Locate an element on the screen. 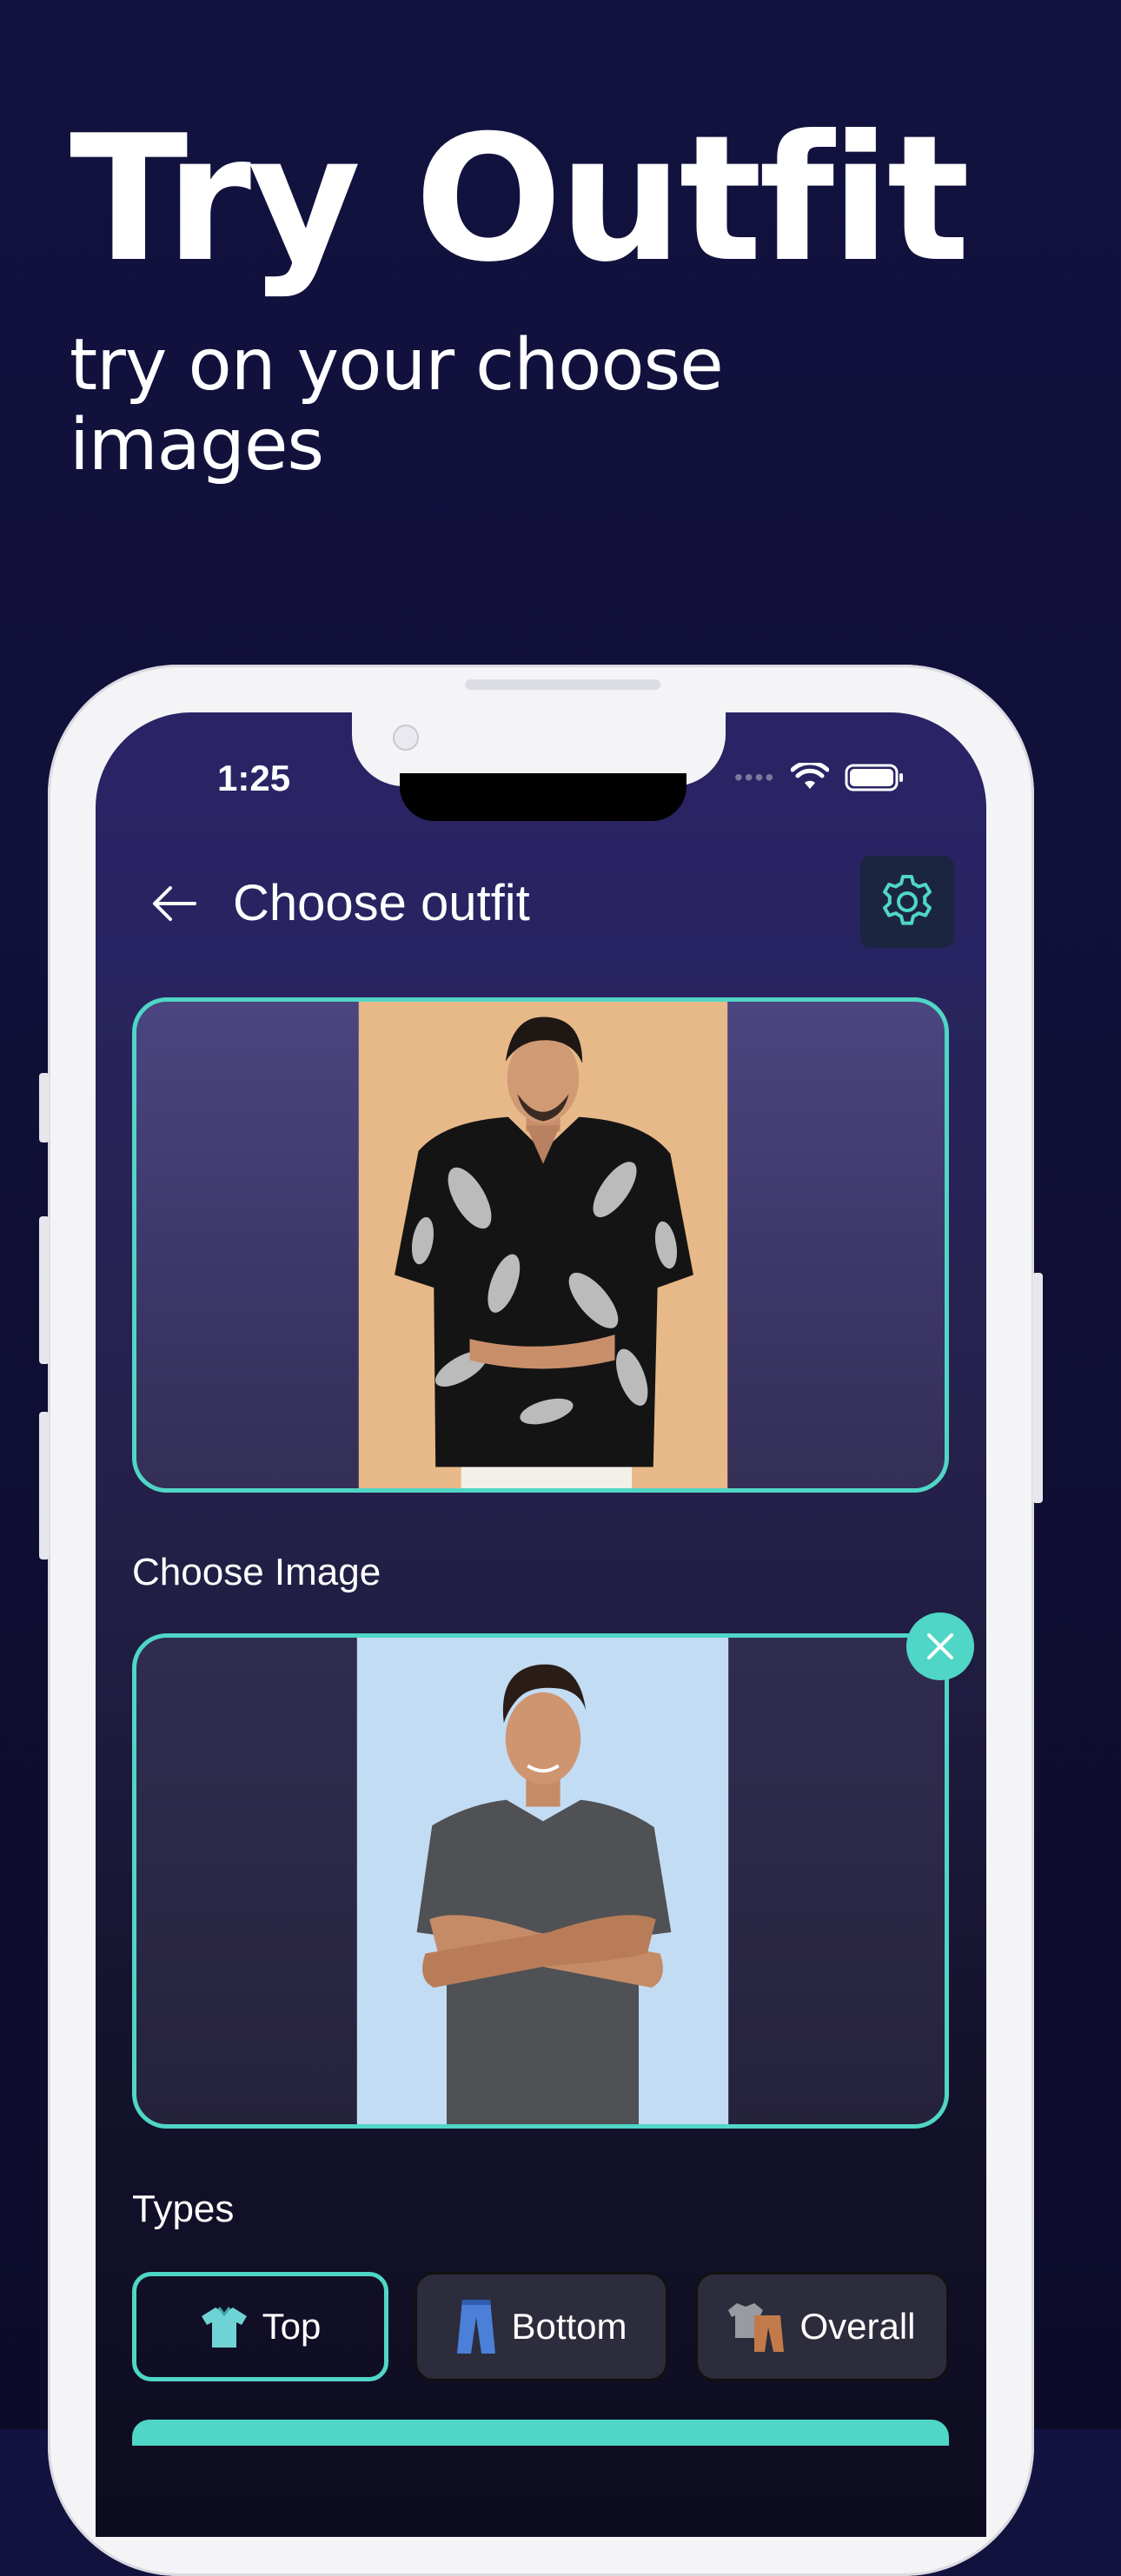 This screenshot has height=2576, width=1121. tshirt-icon is located at coordinates (224, 2327).